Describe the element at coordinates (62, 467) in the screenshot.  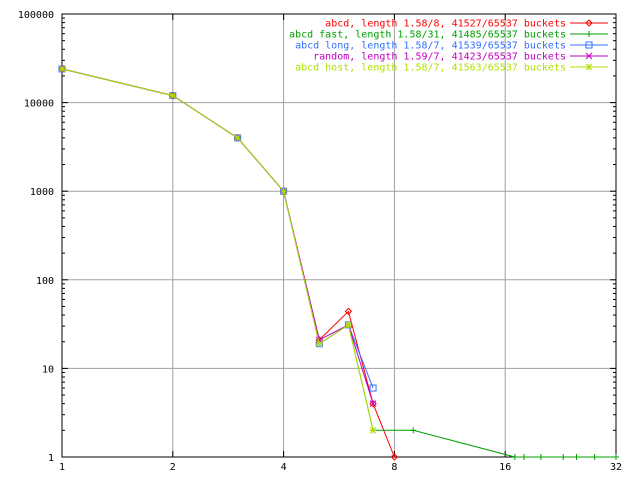
I see `x-tick-label: 1` at that location.